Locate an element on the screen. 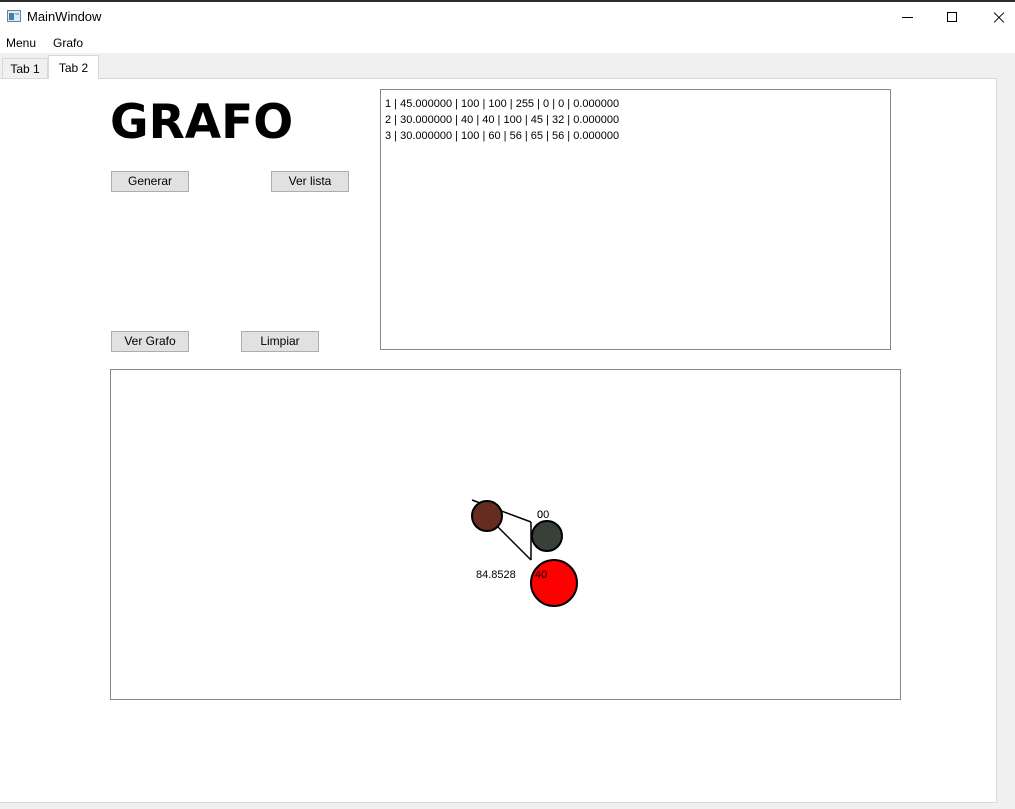  page-title: GRAFO is located at coordinates (202, 122).